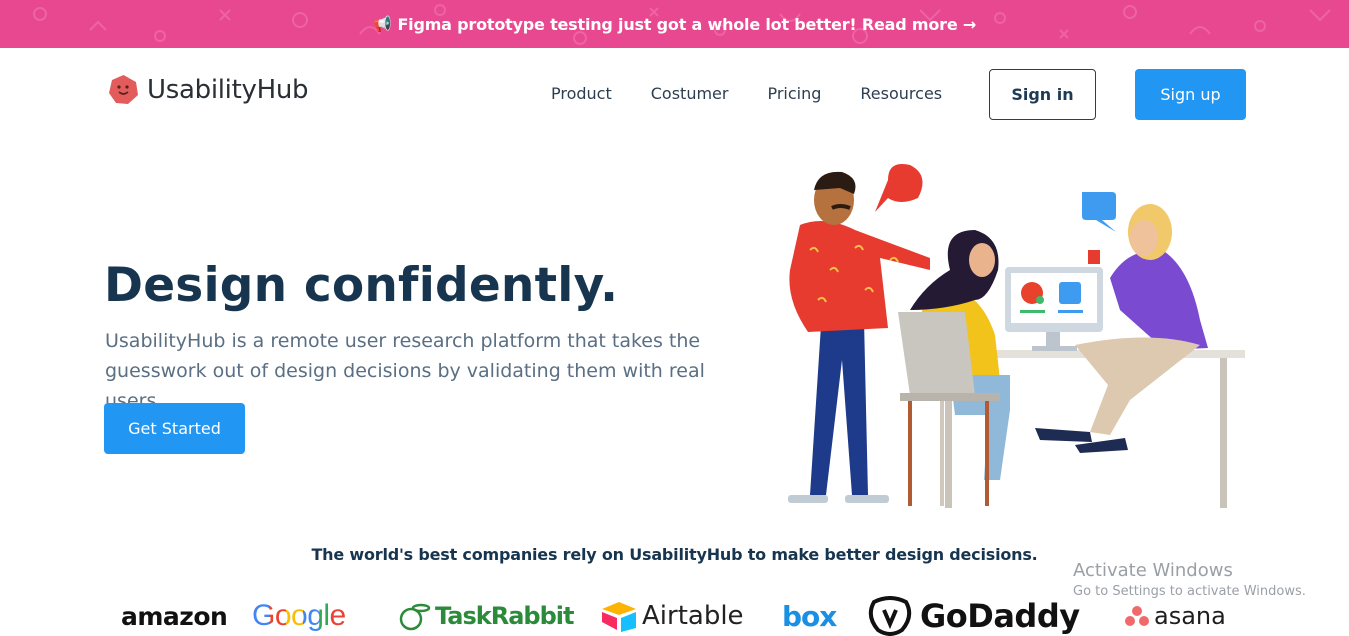  I want to click on red-speech-bubble, so click(899, 188).